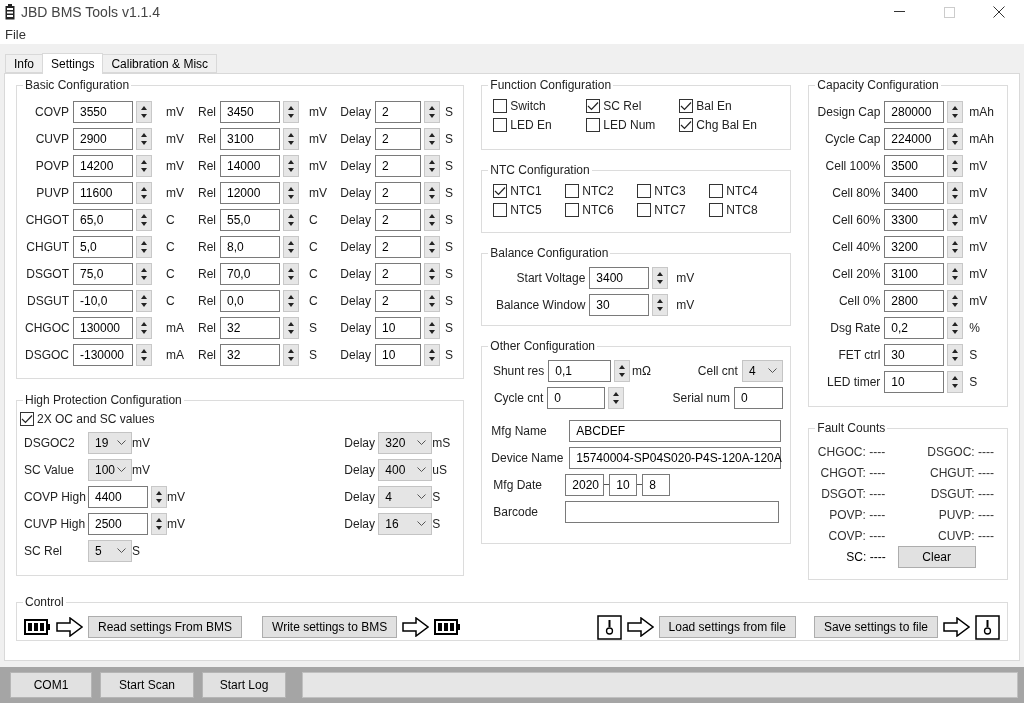 The image size is (1024, 703). I want to click on number-field: 30, so click(914, 354).